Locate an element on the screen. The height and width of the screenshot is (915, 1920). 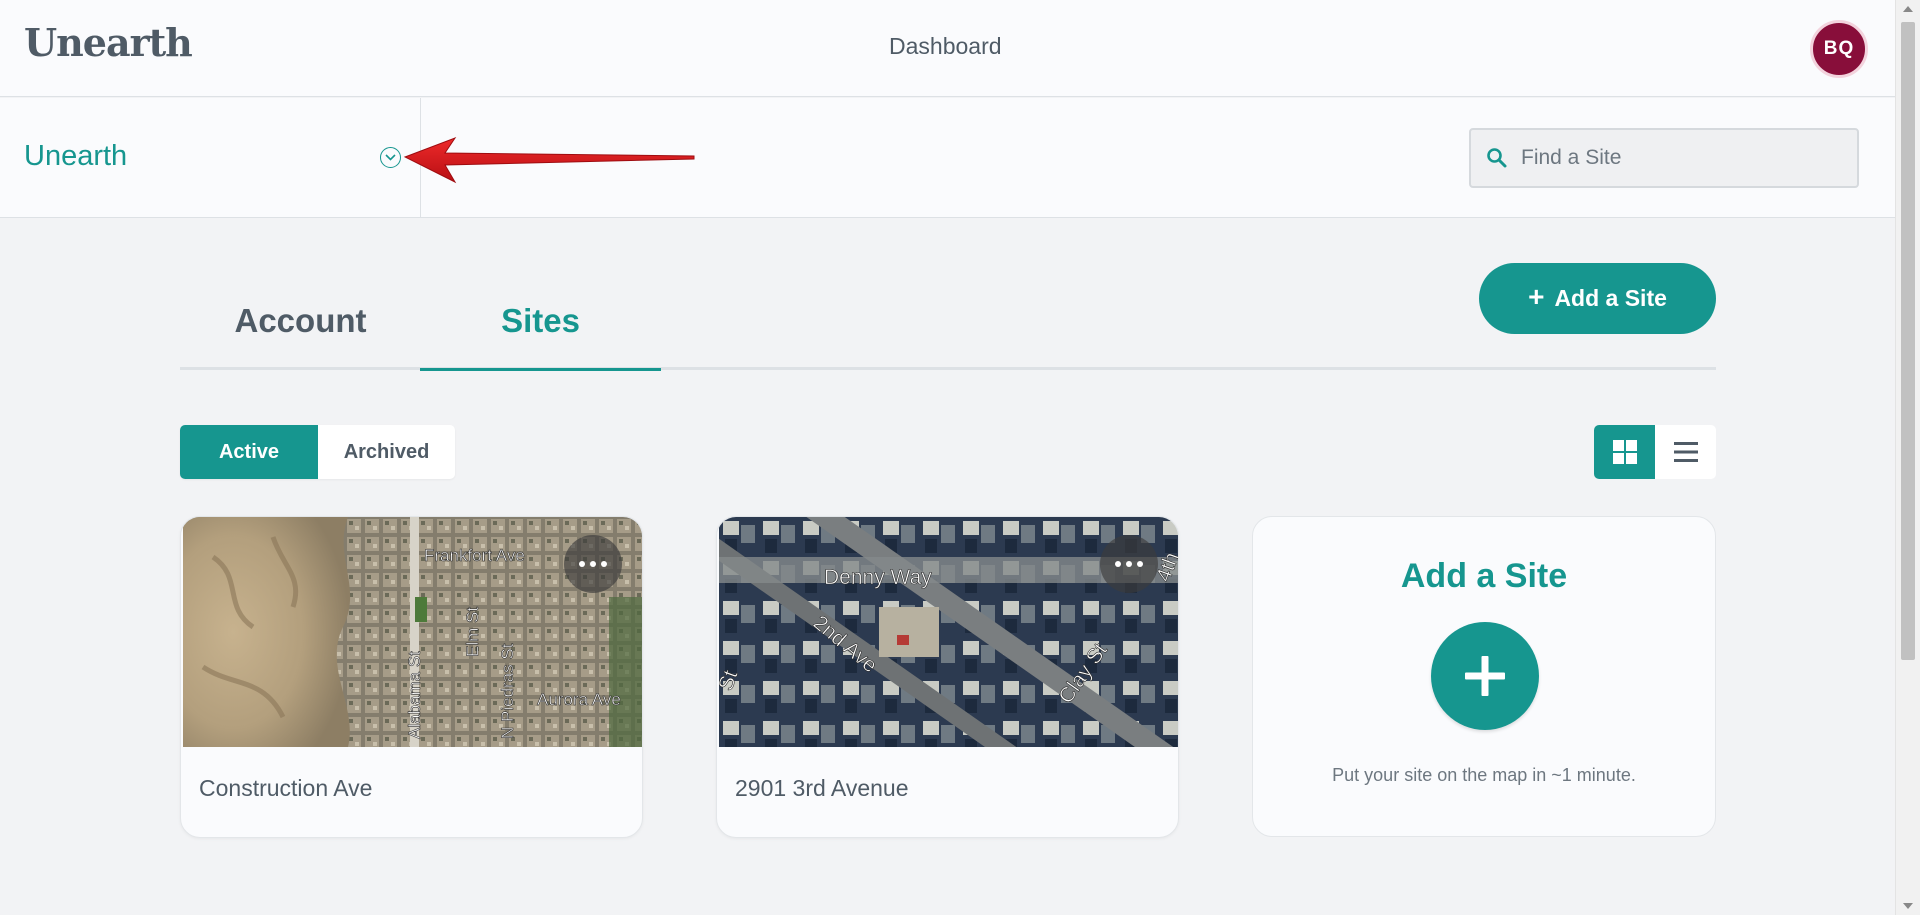
chevron-down-icon is located at coordinates (390, 157).